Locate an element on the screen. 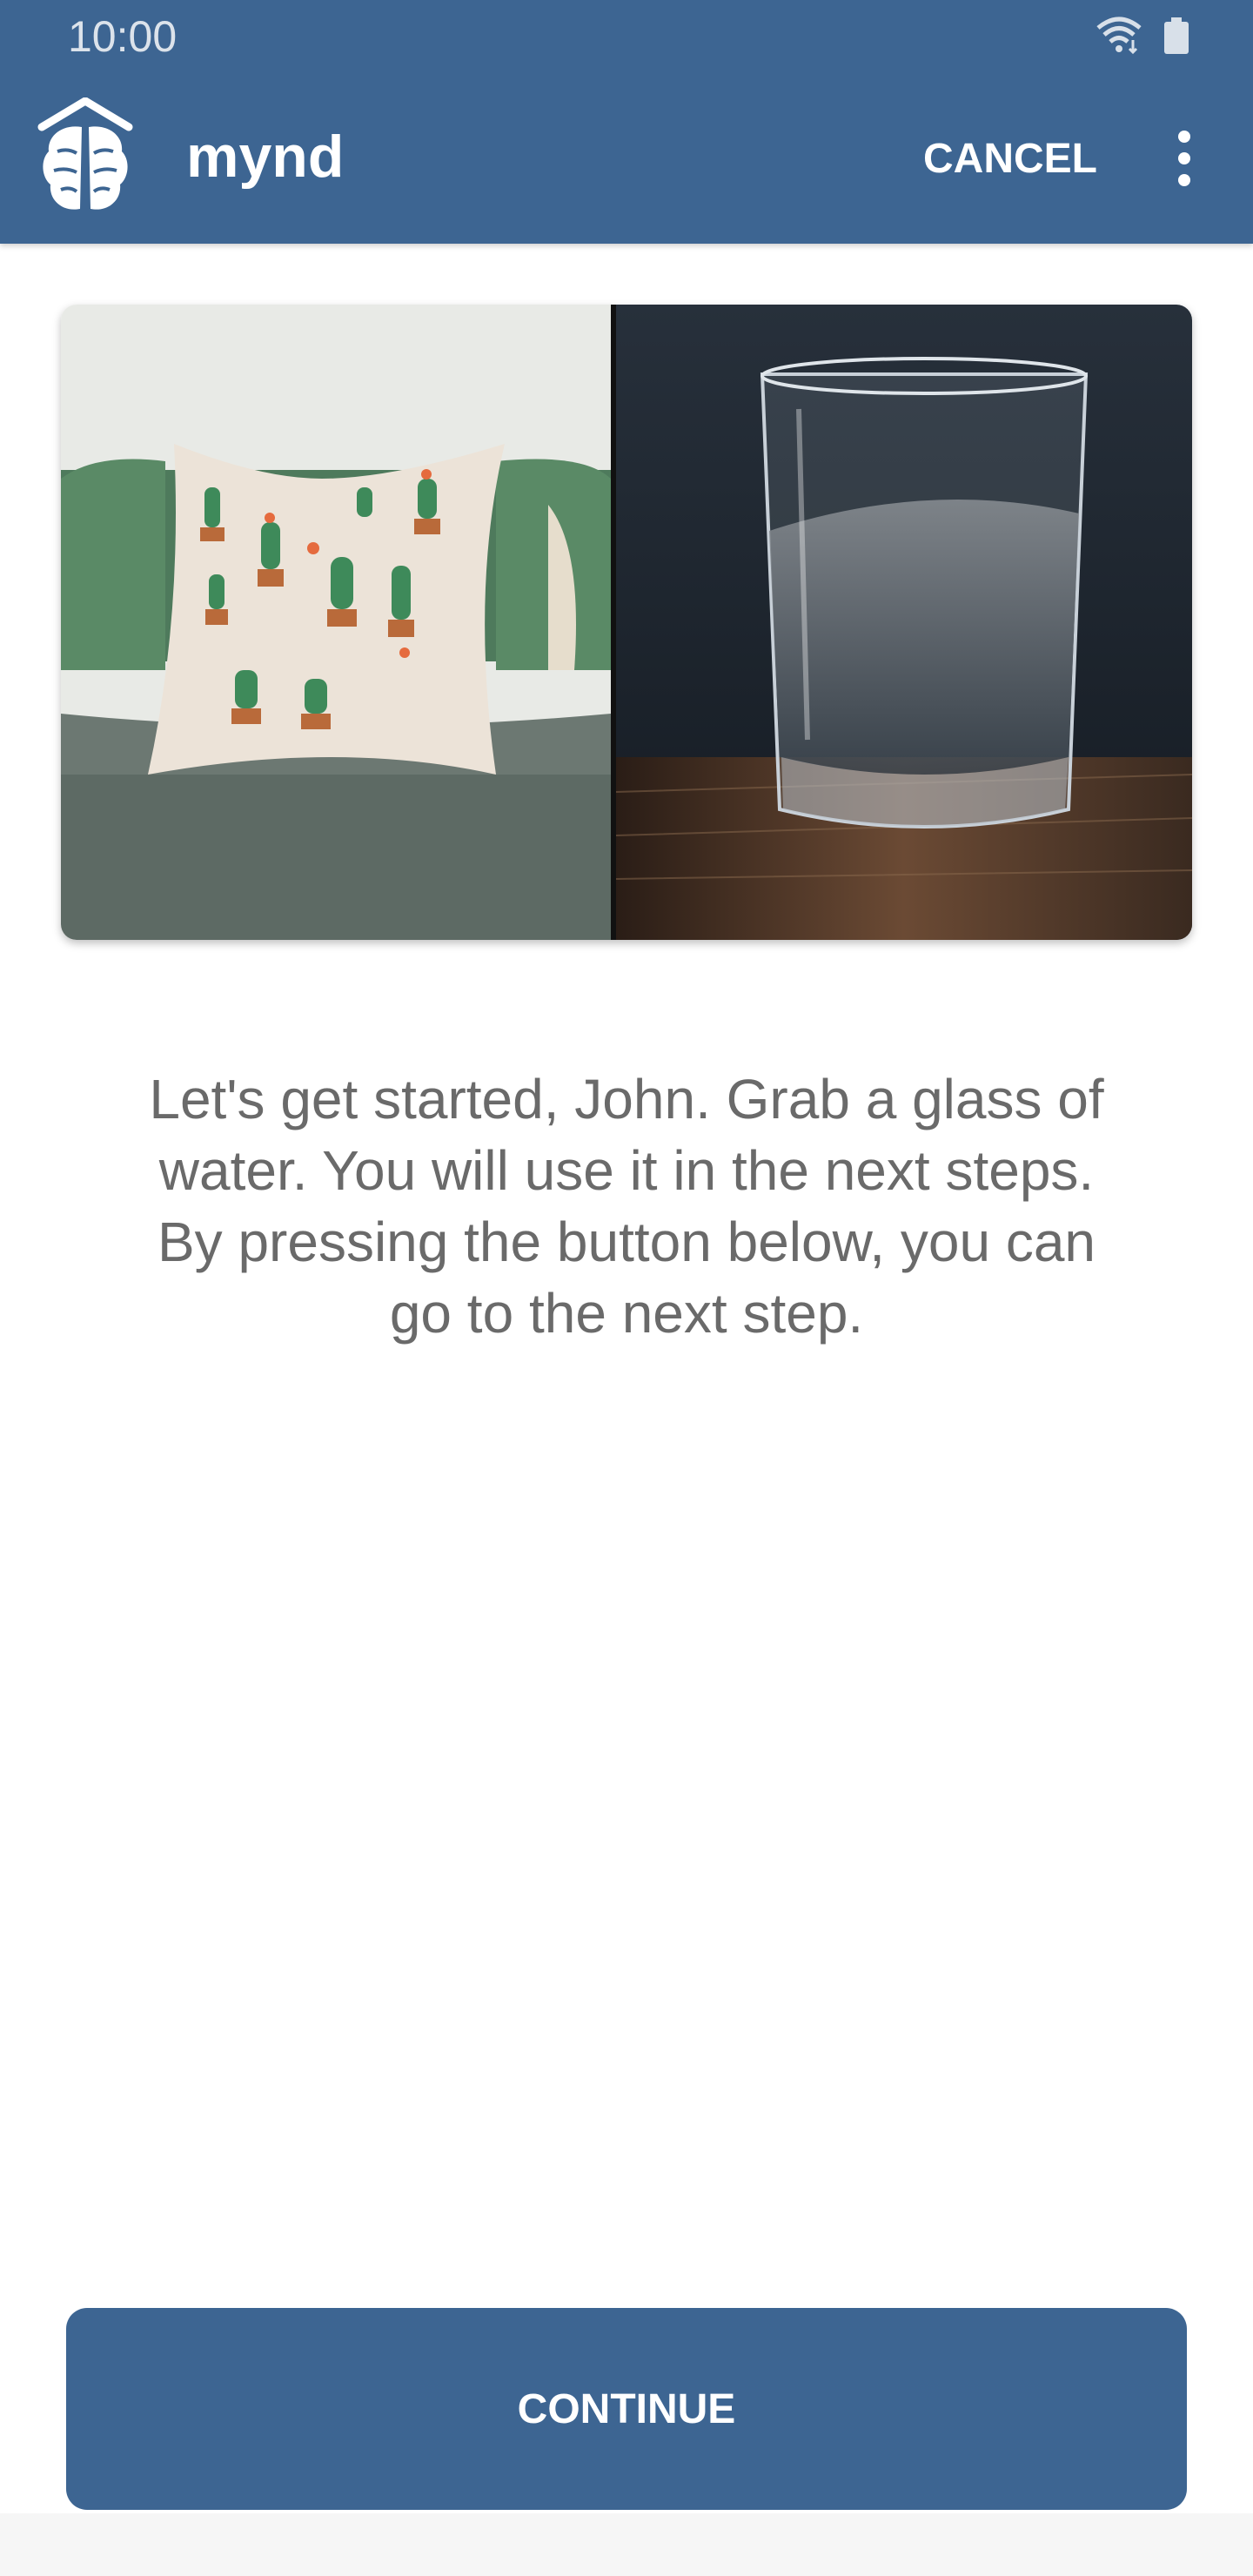 This screenshot has width=1253, height=2576. continue-button: CONTINUE is located at coordinates (626, 2409).